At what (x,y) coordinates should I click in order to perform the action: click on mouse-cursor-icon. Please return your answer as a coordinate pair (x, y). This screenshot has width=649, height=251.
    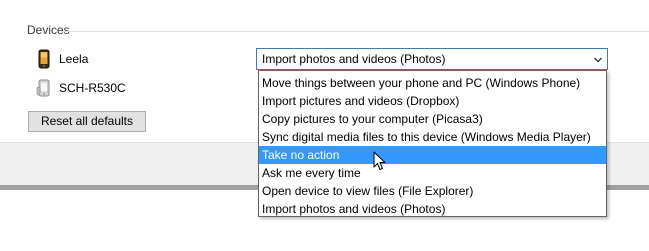
    Looking at the image, I should click on (381, 162).